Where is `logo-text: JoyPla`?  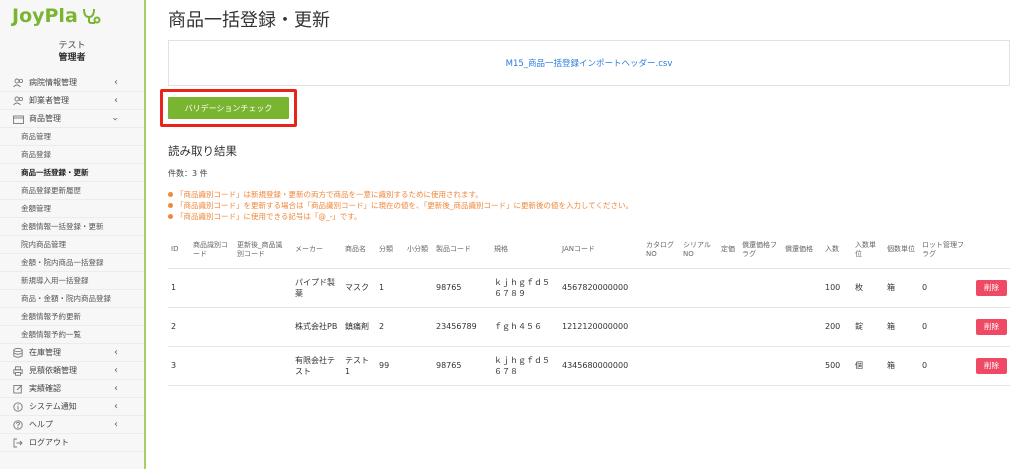 logo-text: JoyPla is located at coordinates (45, 16).